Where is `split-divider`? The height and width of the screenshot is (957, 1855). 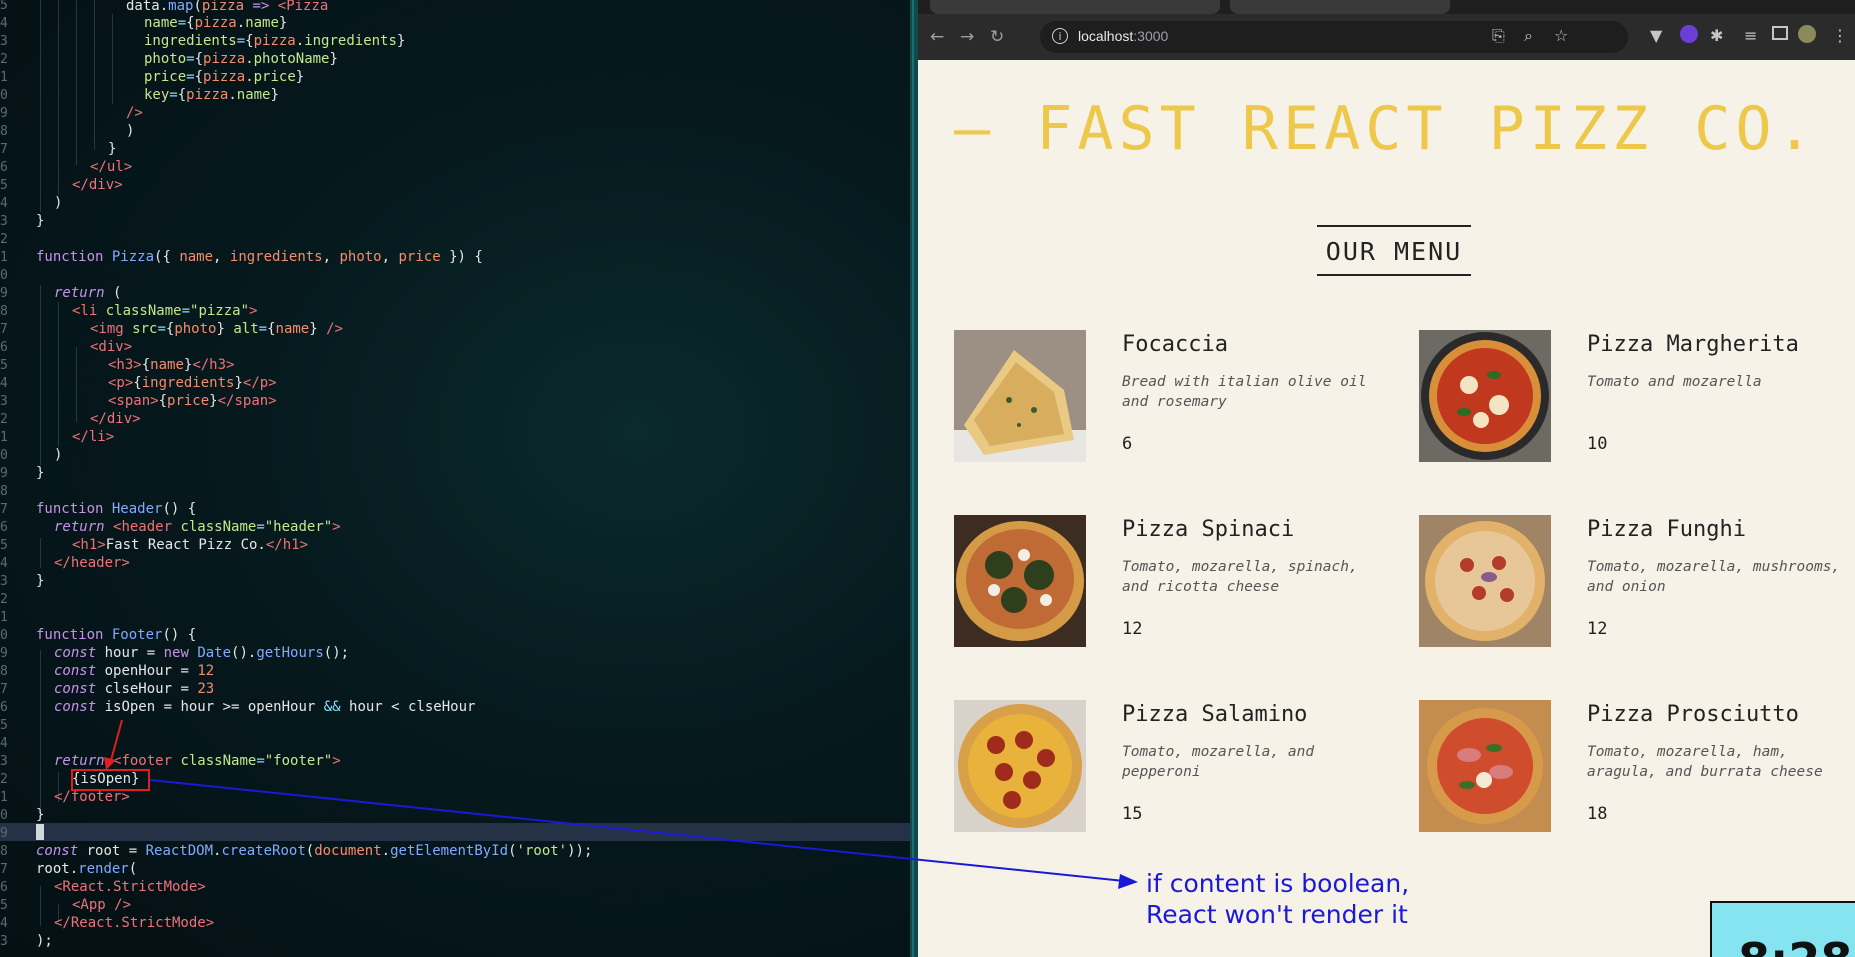 split-divider is located at coordinates (914, 478).